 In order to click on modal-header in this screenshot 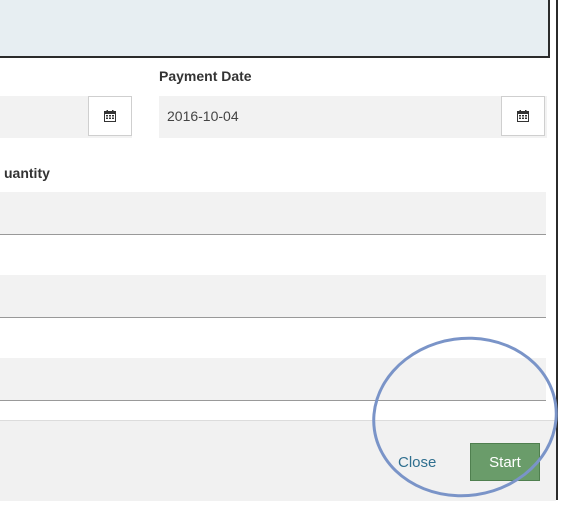, I will do `click(275, 29)`.